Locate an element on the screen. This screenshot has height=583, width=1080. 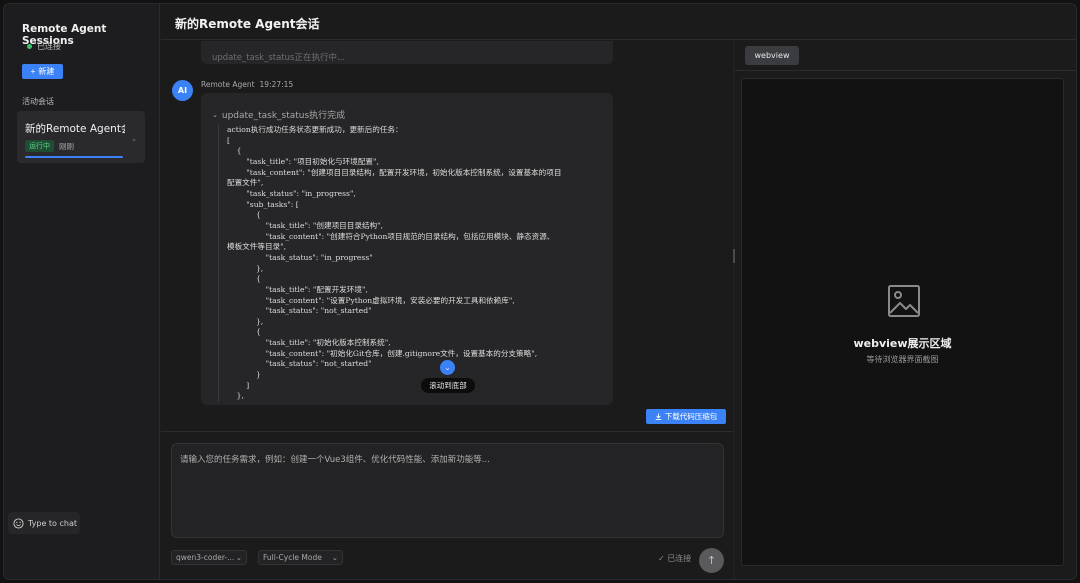
webview-header: webview is located at coordinates (905, 56).